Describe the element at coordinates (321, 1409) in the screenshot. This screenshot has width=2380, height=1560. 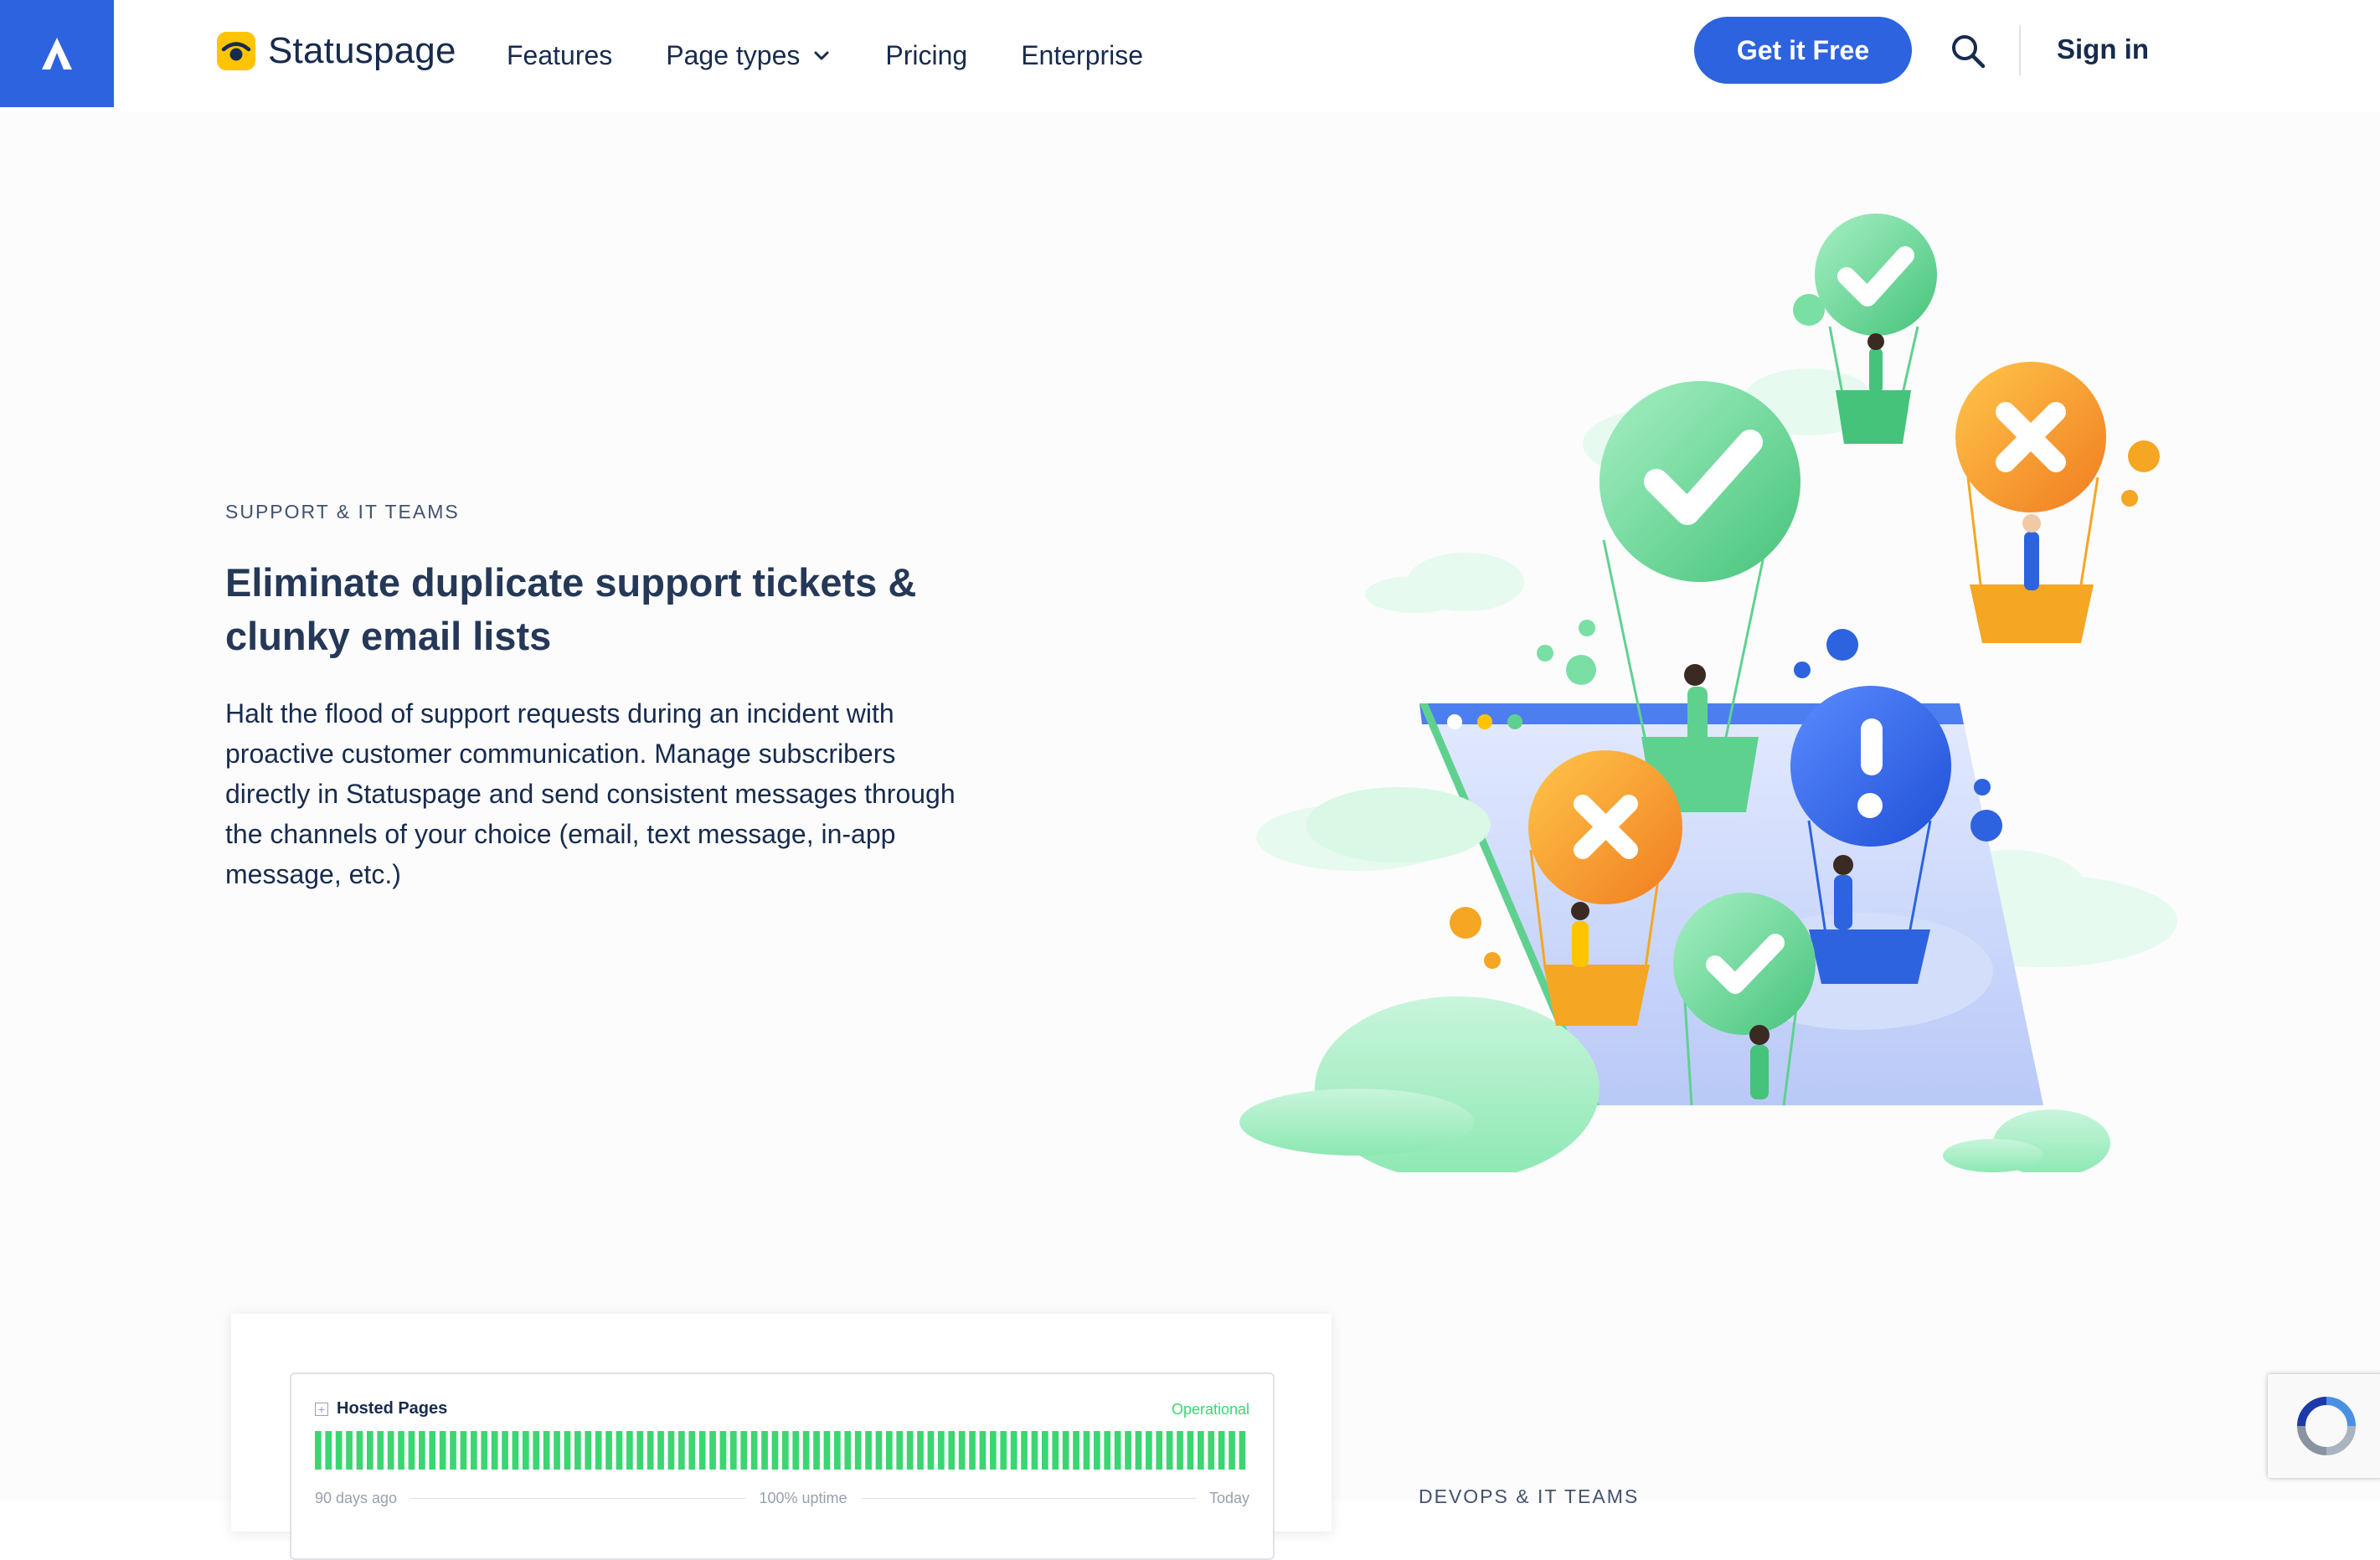
I see `expand-icon: +` at that location.